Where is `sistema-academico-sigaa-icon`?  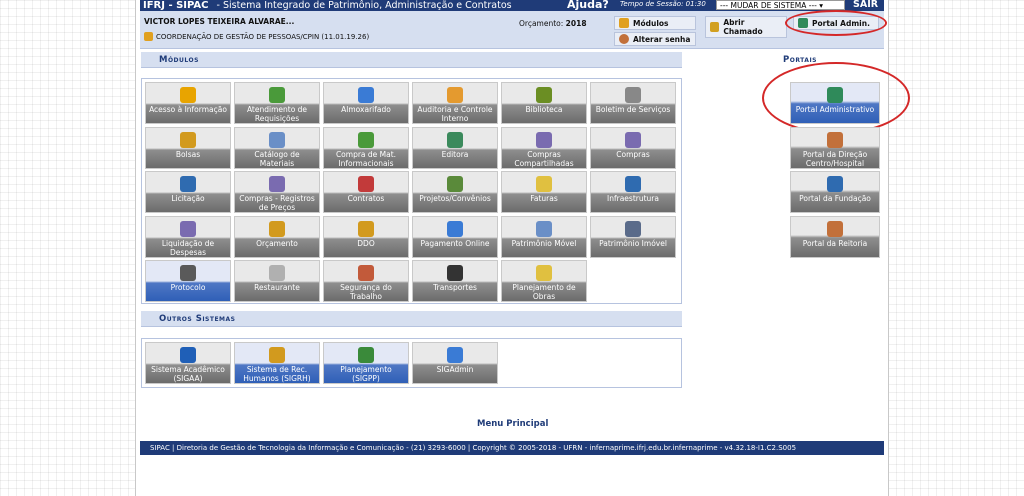 sistema-academico-sigaa-icon is located at coordinates (188, 355).